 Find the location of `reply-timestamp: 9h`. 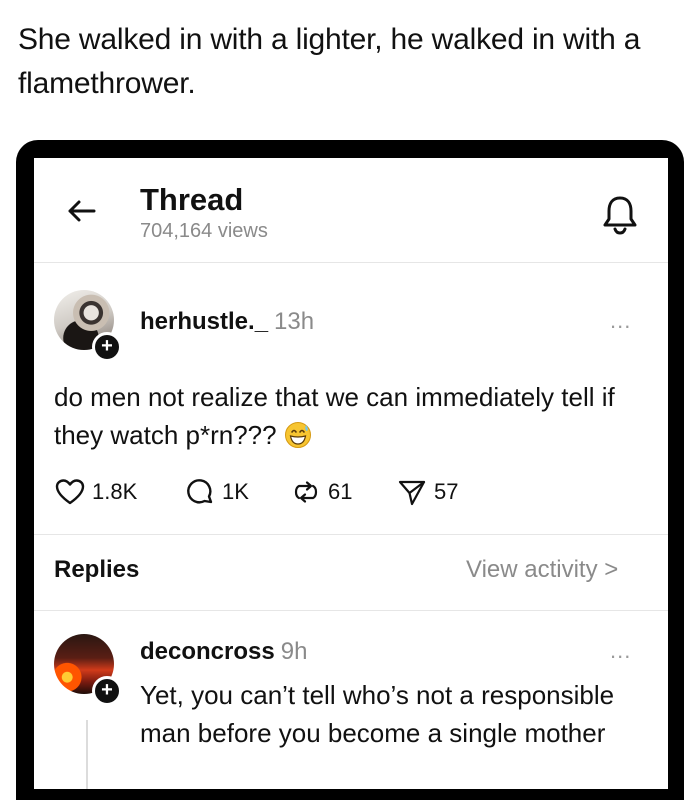

reply-timestamp: 9h is located at coordinates (294, 651).